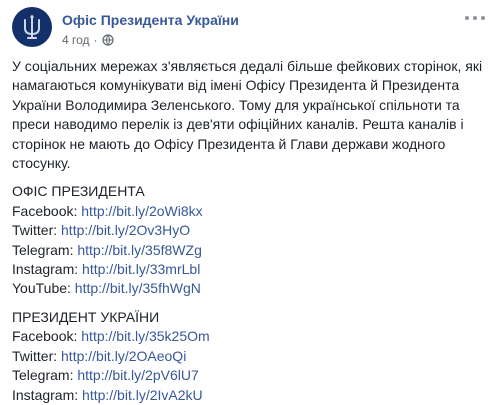  Describe the element at coordinates (142, 395) in the screenshot. I see `channel-link: http://bit.ly/2IvA2kU` at that location.